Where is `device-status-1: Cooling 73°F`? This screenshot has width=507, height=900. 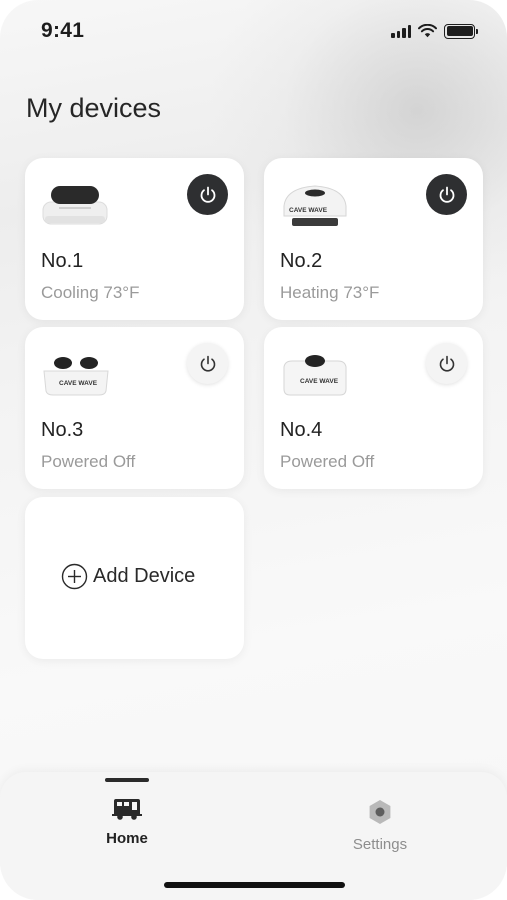
device-status-1: Cooling 73°F is located at coordinates (90, 292).